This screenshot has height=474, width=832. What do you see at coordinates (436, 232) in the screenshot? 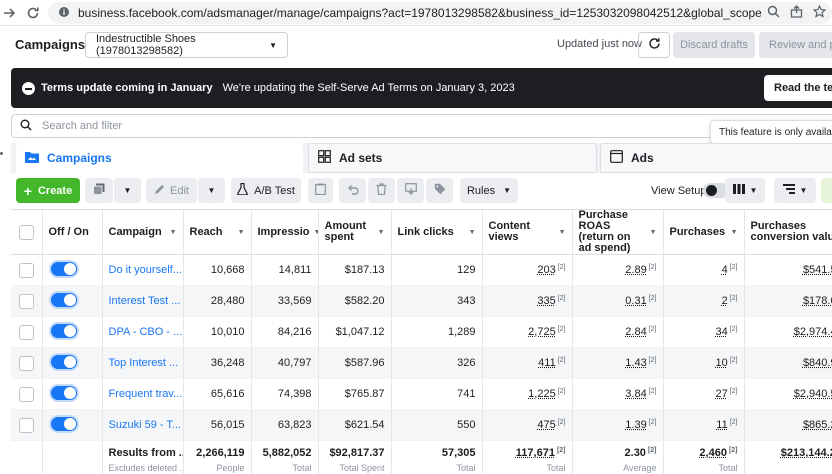
I see `col-header-link-clicks: Link clicks ▼` at bounding box center [436, 232].